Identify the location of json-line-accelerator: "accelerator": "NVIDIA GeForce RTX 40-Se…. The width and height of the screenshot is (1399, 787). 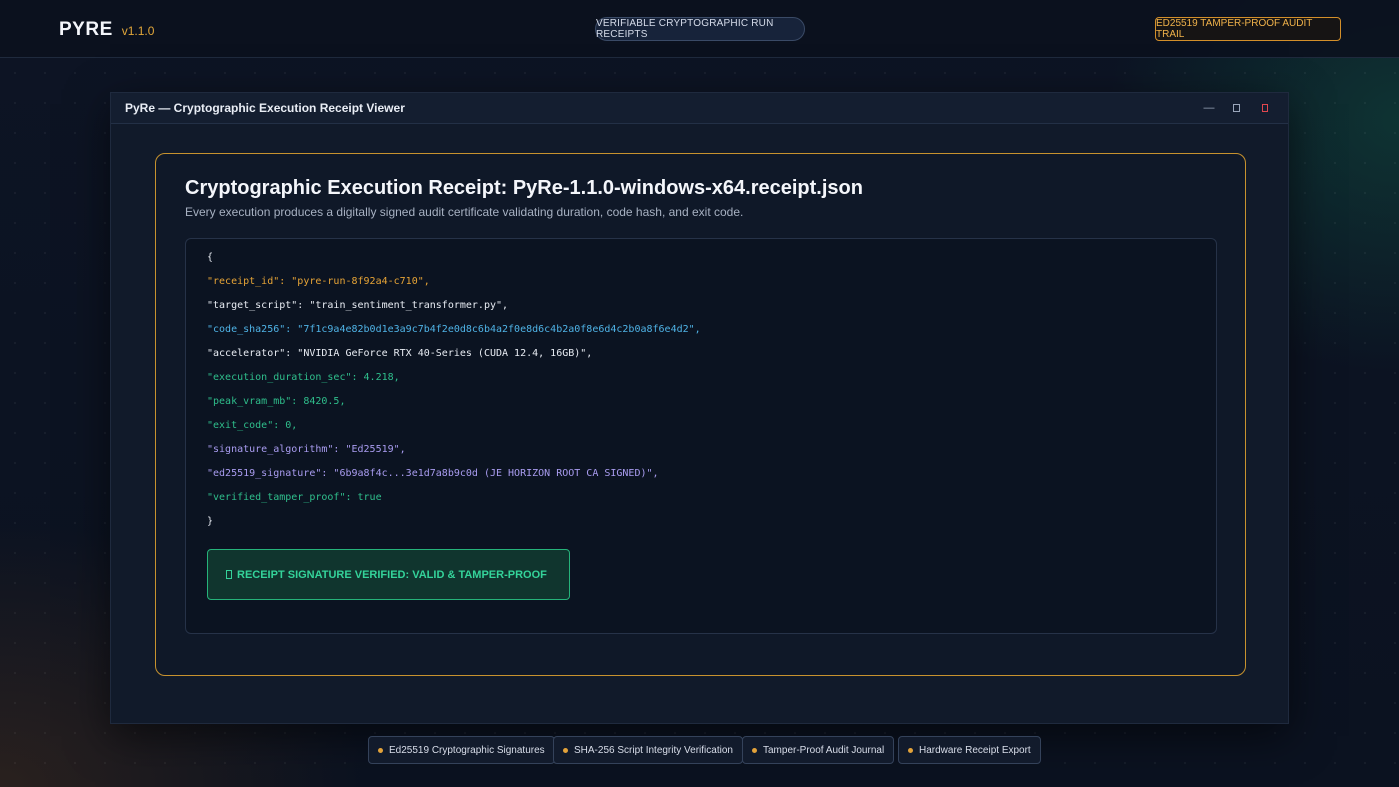
(400, 353).